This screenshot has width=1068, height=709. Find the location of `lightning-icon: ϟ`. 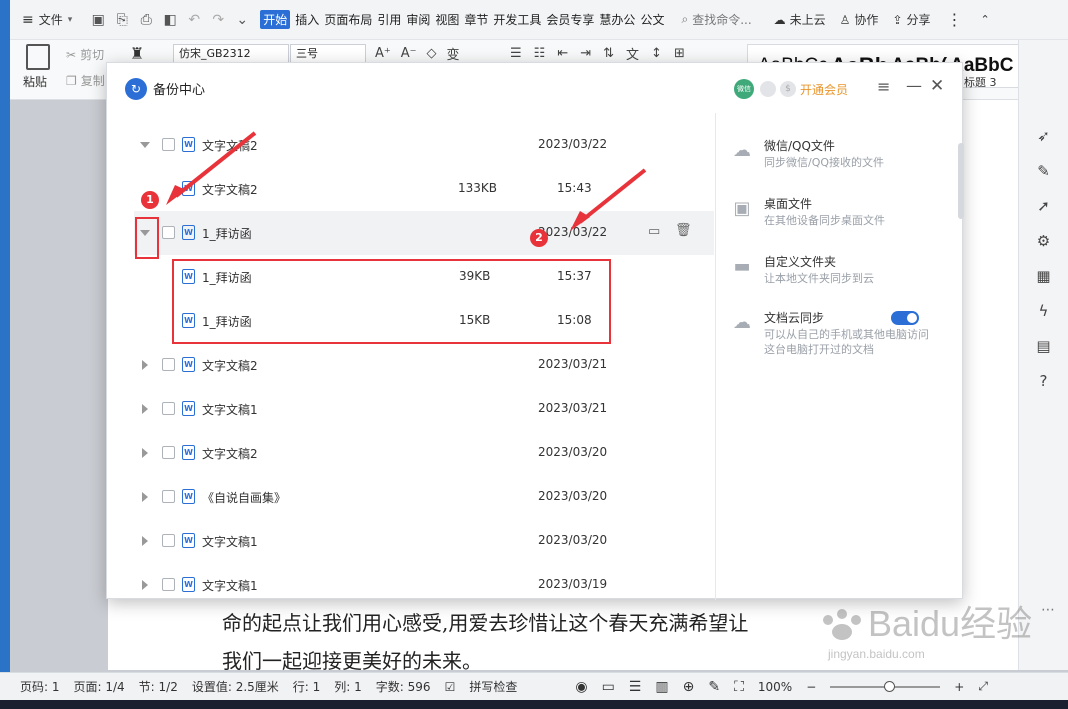

lightning-icon: ϟ is located at coordinates (1044, 311).